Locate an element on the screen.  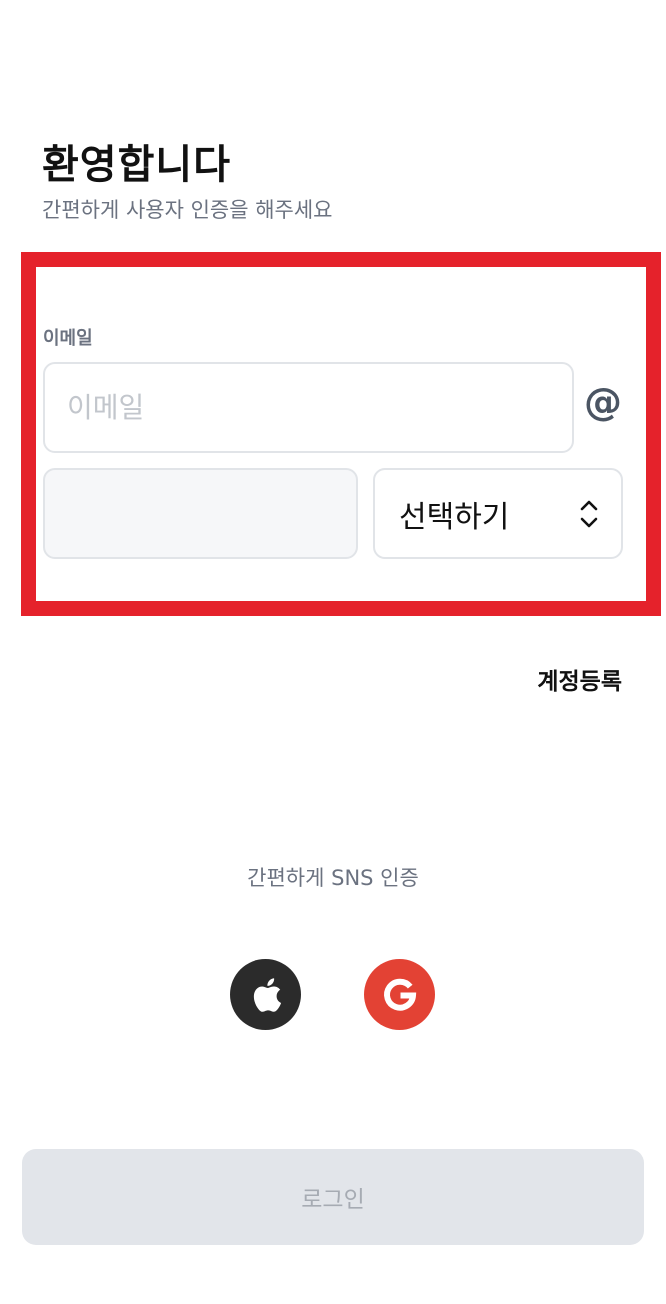
google-icon is located at coordinates (399, 994).